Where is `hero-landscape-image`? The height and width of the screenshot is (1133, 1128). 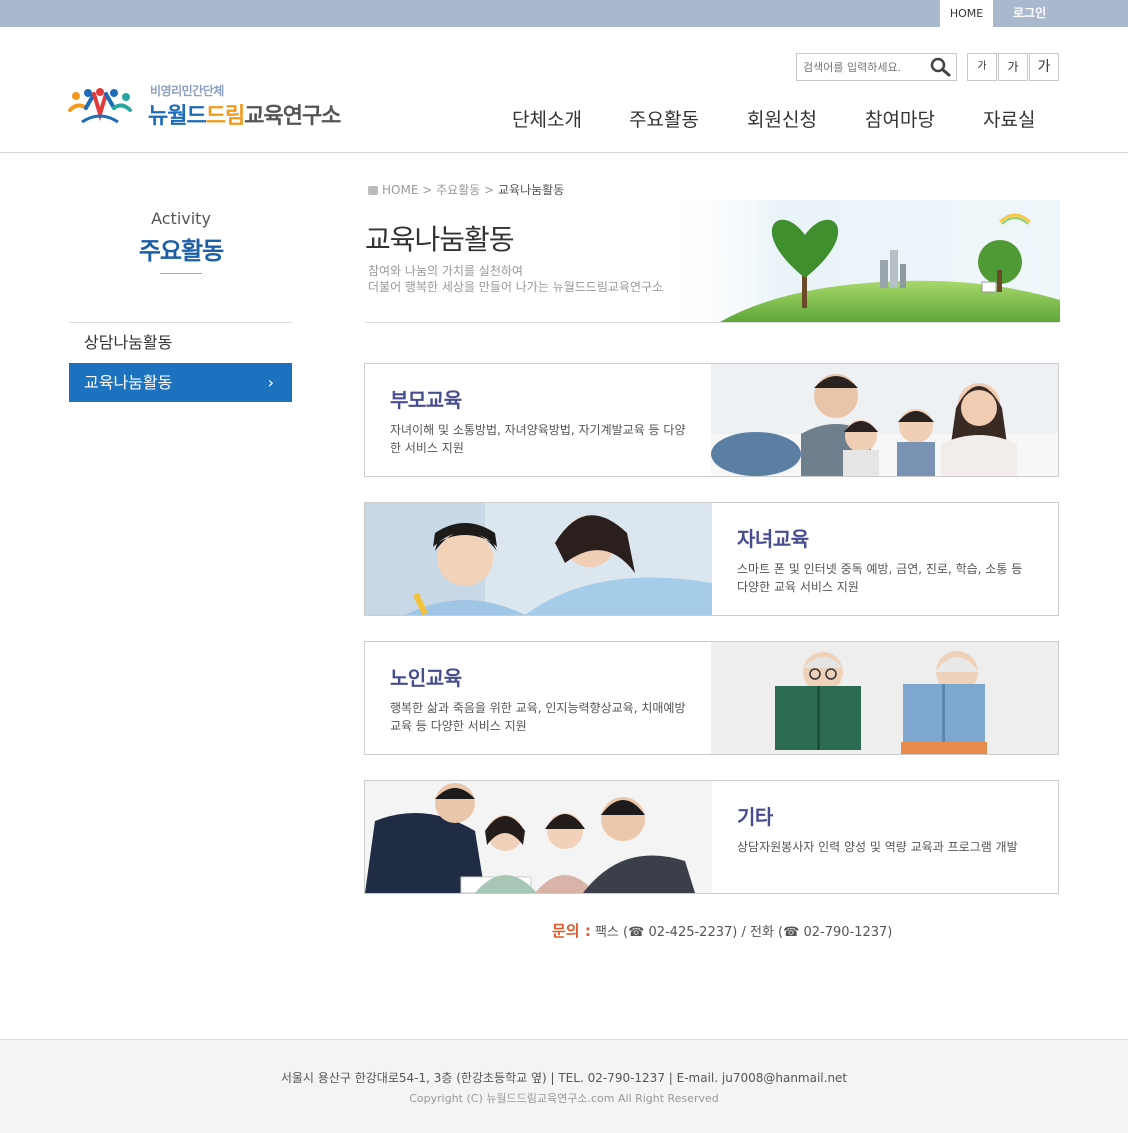
hero-landscape-image is located at coordinates (860, 261).